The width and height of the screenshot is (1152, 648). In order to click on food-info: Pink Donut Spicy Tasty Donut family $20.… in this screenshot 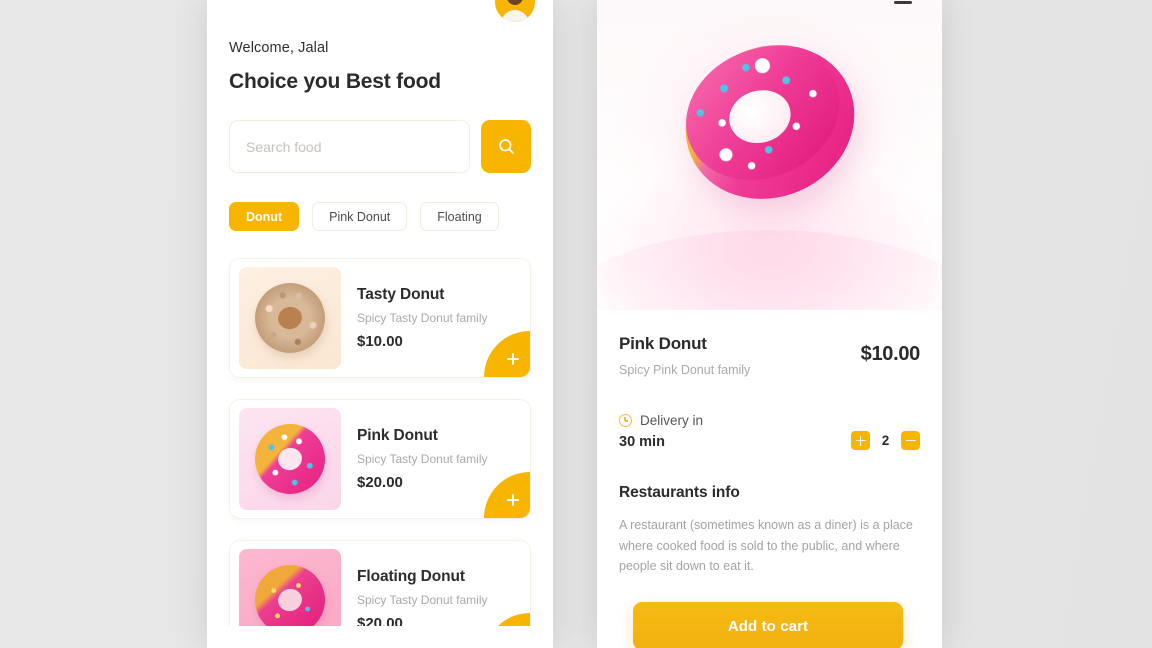, I will do `click(431, 459)`.